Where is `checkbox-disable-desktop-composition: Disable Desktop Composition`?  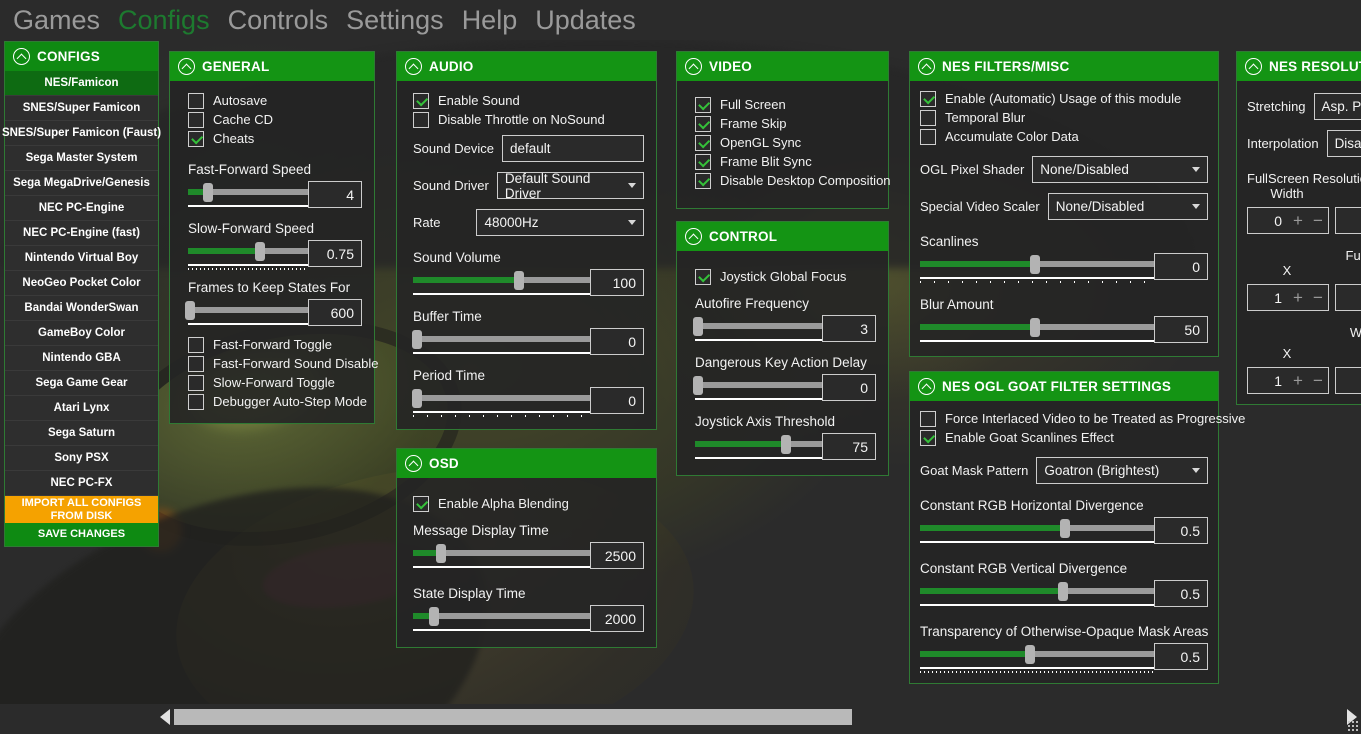
checkbox-disable-desktop-composition: Disable Desktop Composition is located at coordinates (793, 180).